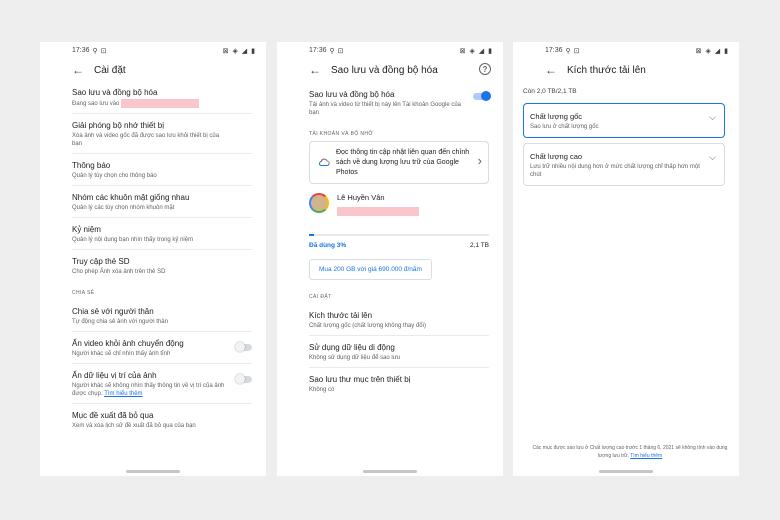  Describe the element at coordinates (550, 91) in the screenshot. I see `storage-remaining: Còn 2,0 TB/2,1 TB` at that location.